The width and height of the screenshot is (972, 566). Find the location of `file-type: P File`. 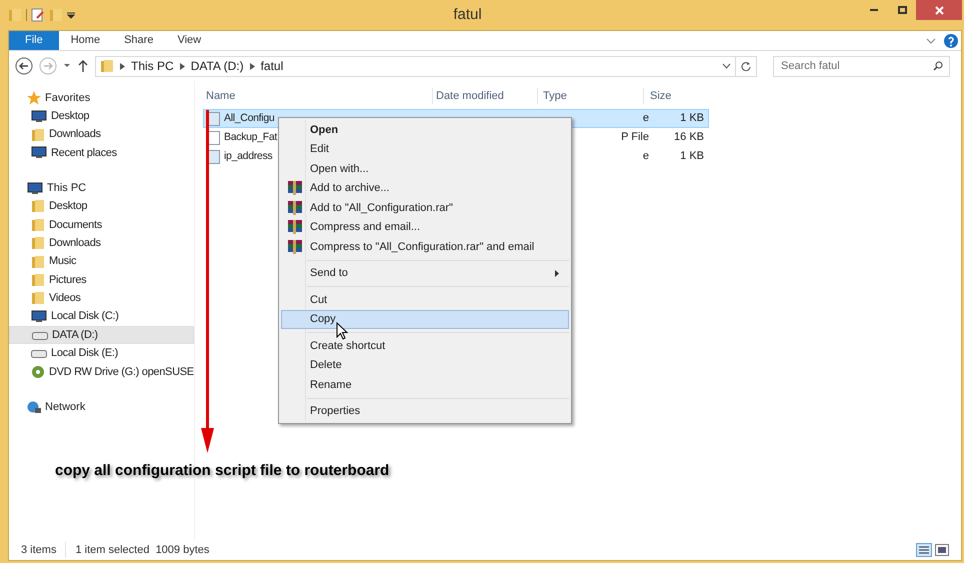

file-type: P File is located at coordinates (635, 138).